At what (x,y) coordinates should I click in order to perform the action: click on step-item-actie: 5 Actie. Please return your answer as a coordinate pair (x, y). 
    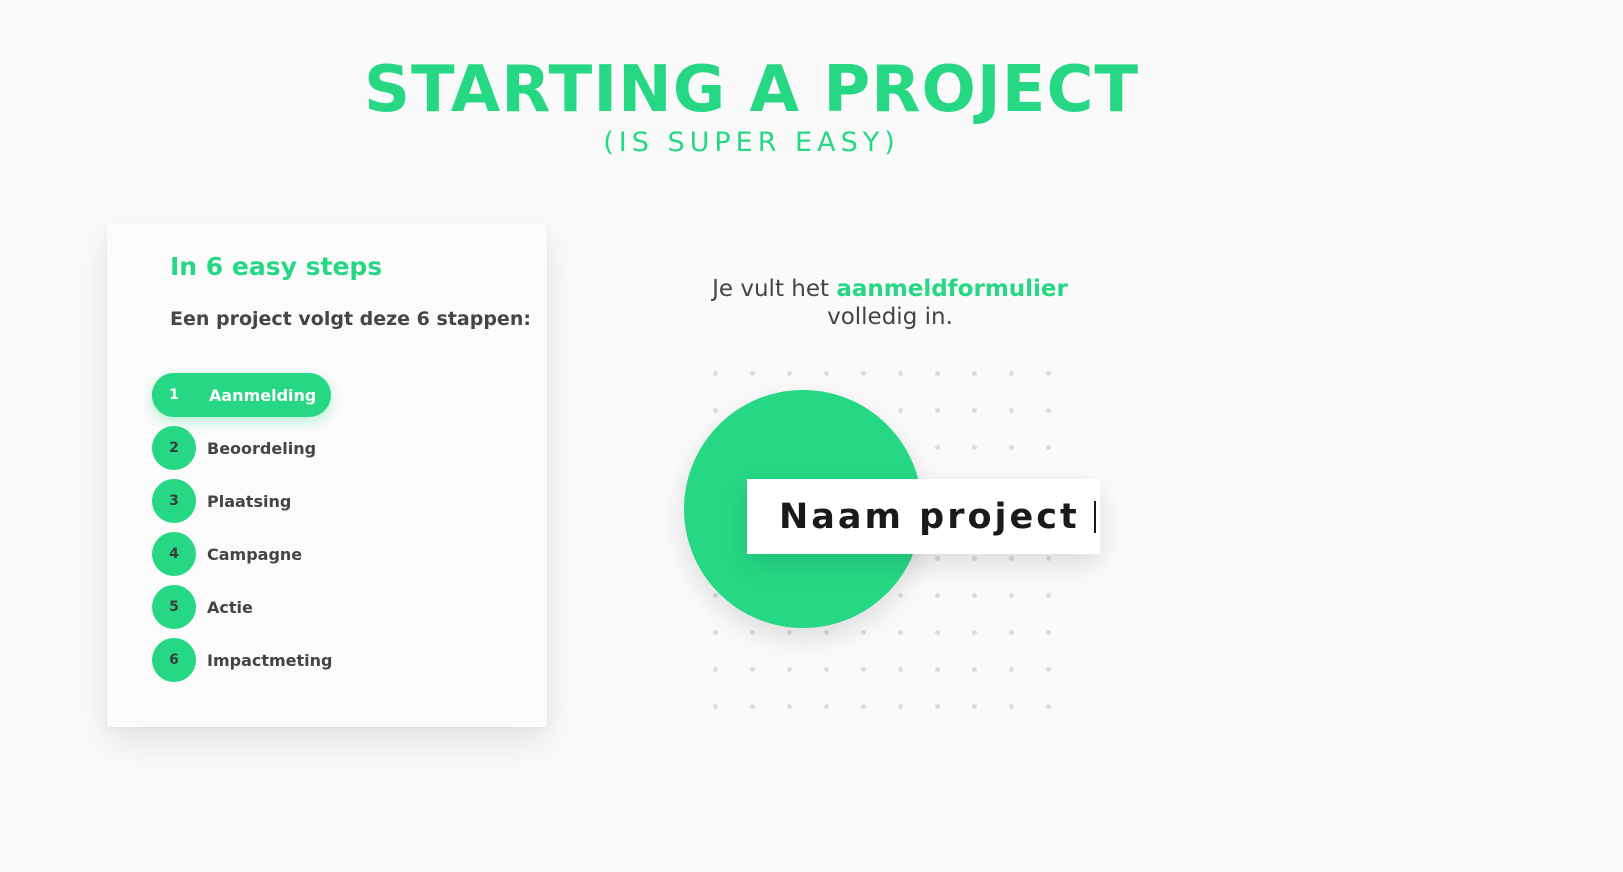
    Looking at the image, I should click on (202, 607).